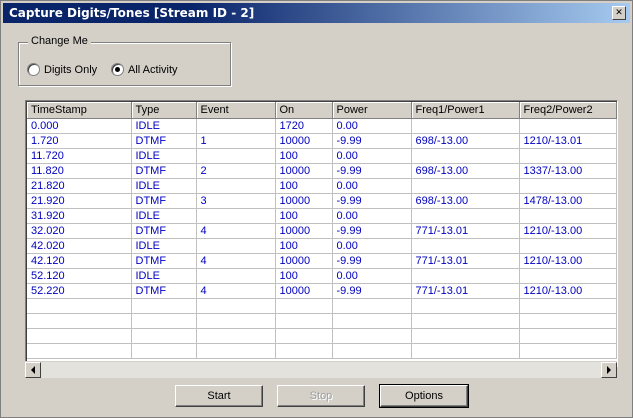 The image size is (633, 418). I want to click on radio-circle-digits-only, so click(33, 69).